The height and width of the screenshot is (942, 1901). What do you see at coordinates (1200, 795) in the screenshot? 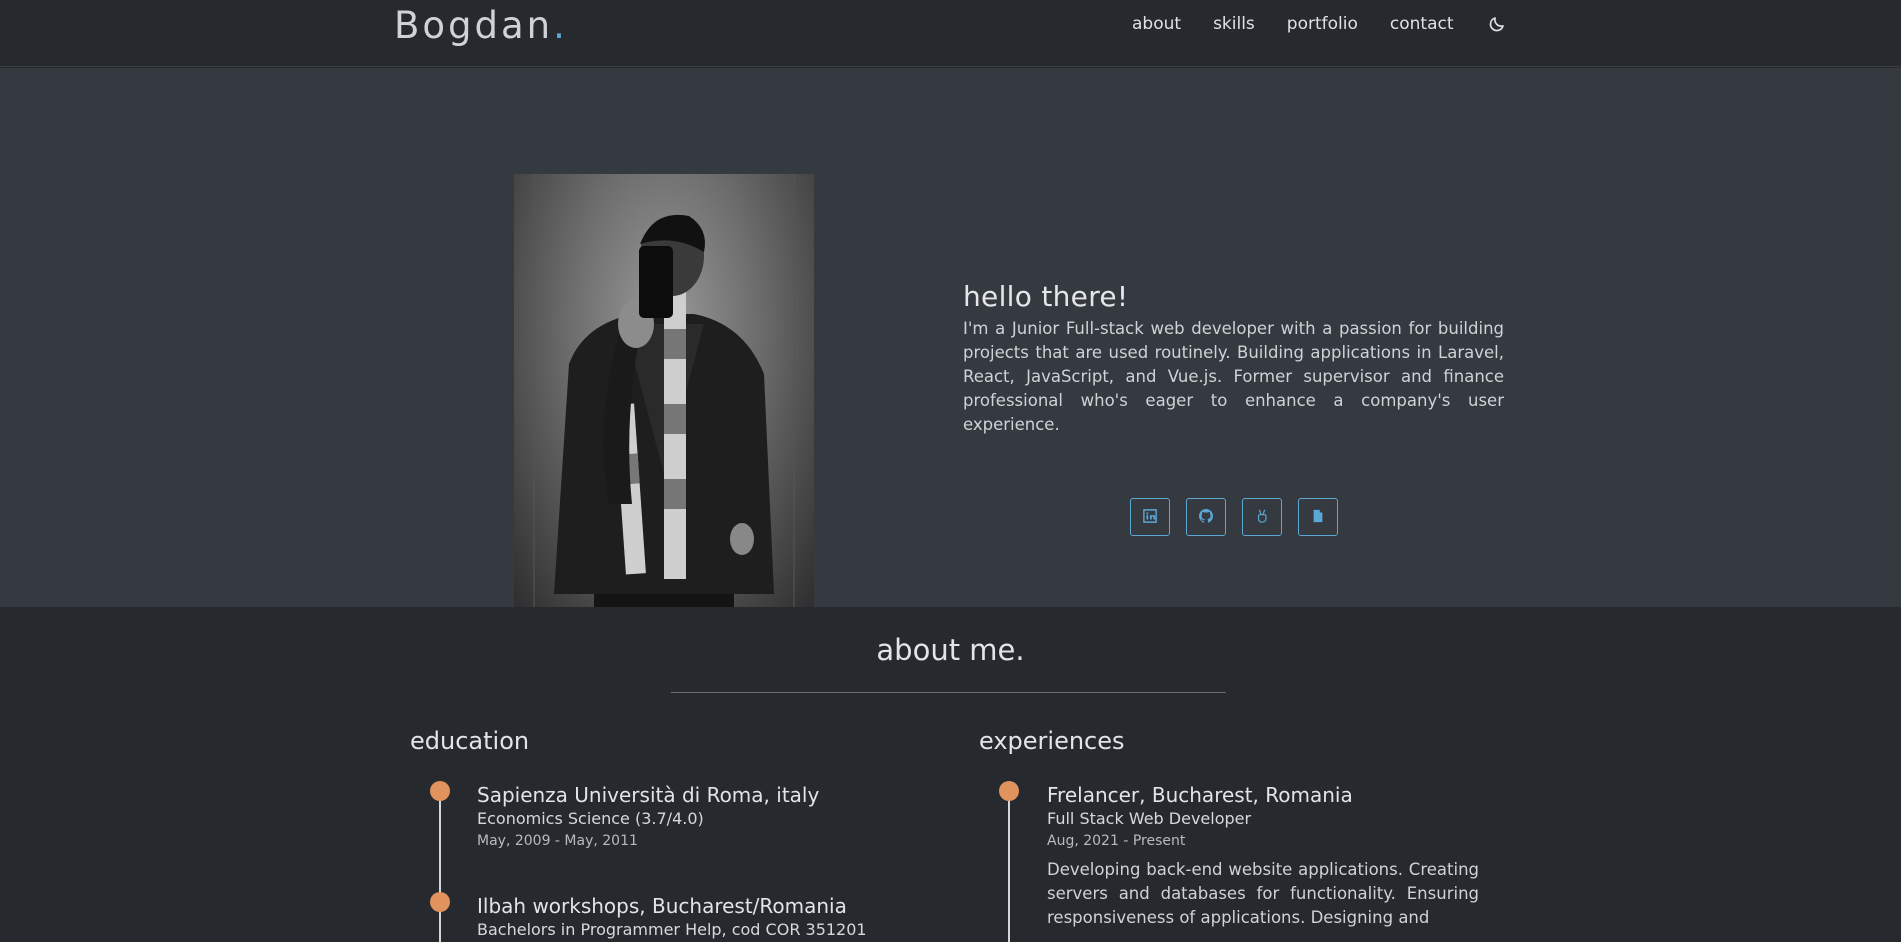
I see `experience-company: Frelancer, Bucharest, Romania` at bounding box center [1200, 795].